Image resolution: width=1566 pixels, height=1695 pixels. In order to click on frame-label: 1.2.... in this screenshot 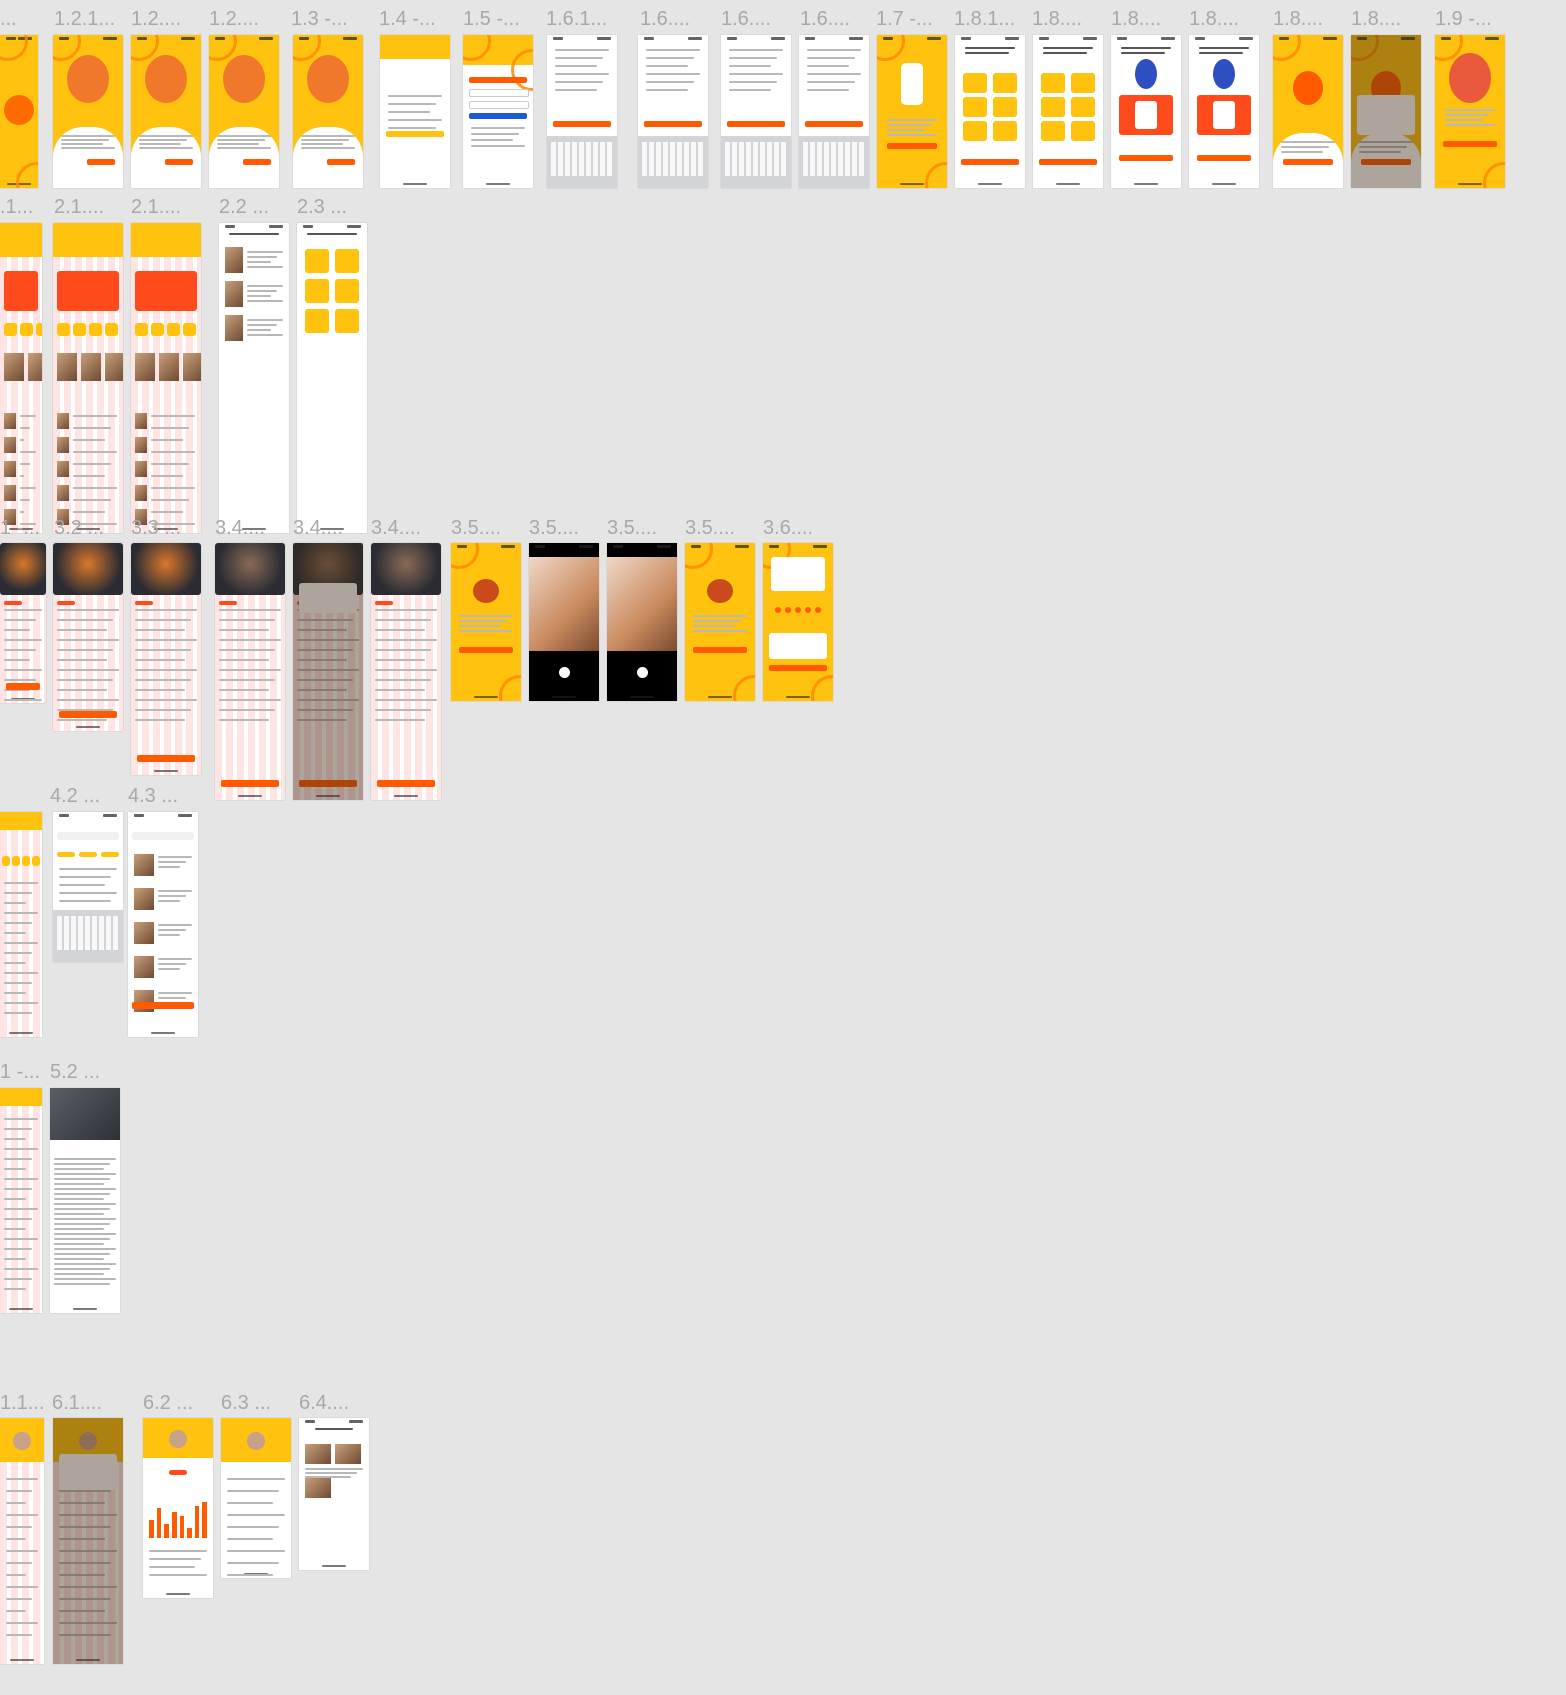, I will do `click(156, 19)`.